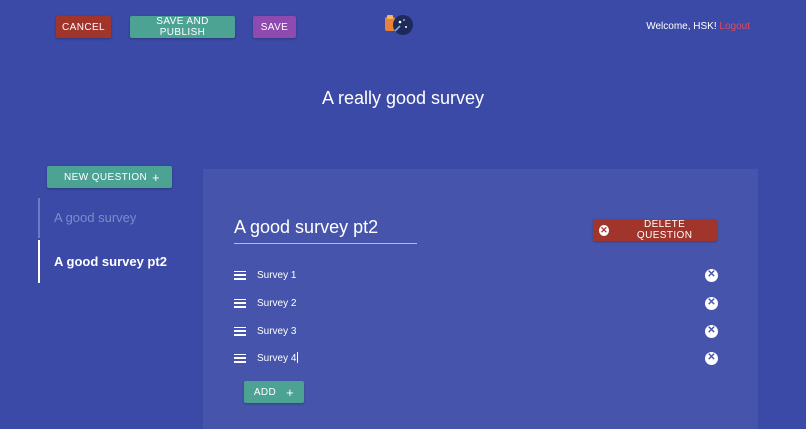 Image resolution: width=806 pixels, height=429 pixels. Describe the element at coordinates (403, 98) in the screenshot. I see `survey-title: A really good survey` at that location.